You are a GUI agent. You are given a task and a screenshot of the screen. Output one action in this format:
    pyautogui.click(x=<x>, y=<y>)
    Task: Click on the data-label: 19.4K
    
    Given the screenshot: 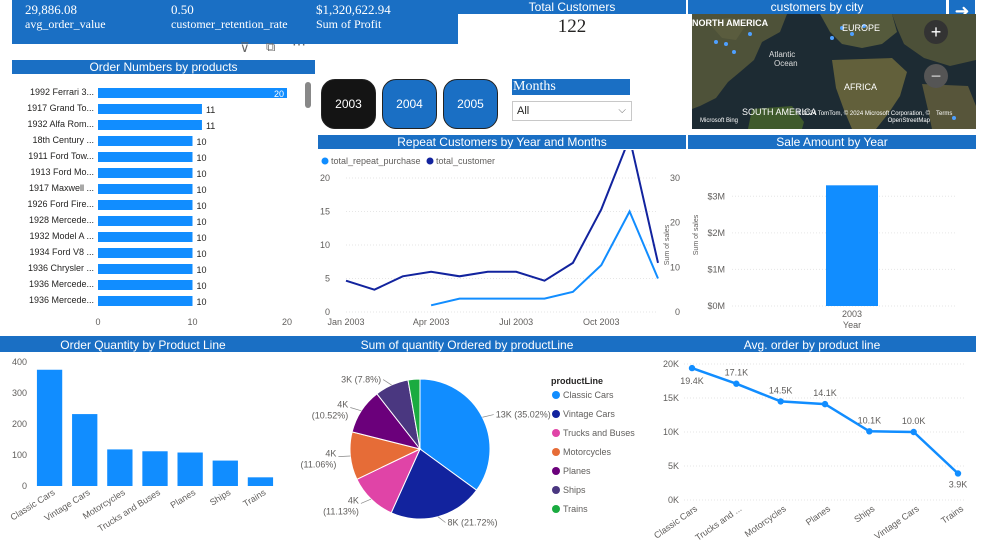 What is the action you would take?
    pyautogui.click(x=692, y=381)
    